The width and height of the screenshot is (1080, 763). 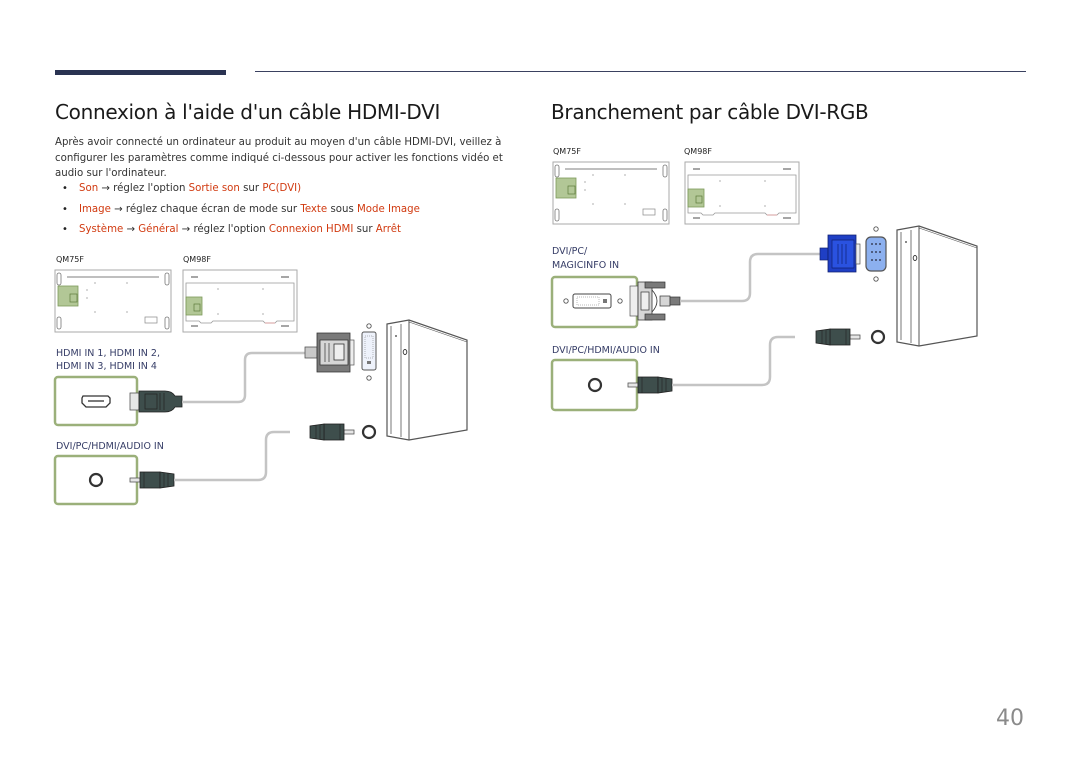 I want to click on audio-port-box-left, so click(x=96, y=480).